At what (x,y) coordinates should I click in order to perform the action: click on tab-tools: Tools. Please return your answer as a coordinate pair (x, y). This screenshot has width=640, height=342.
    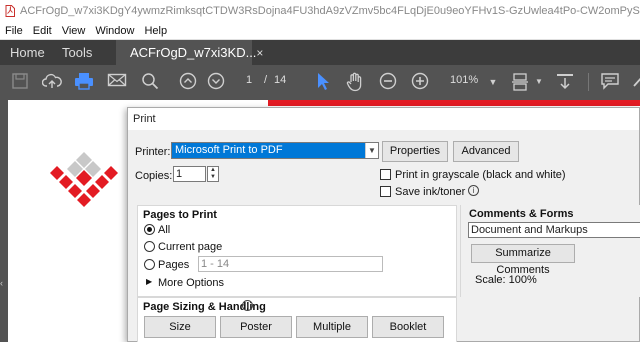
    Looking at the image, I should click on (84, 52).